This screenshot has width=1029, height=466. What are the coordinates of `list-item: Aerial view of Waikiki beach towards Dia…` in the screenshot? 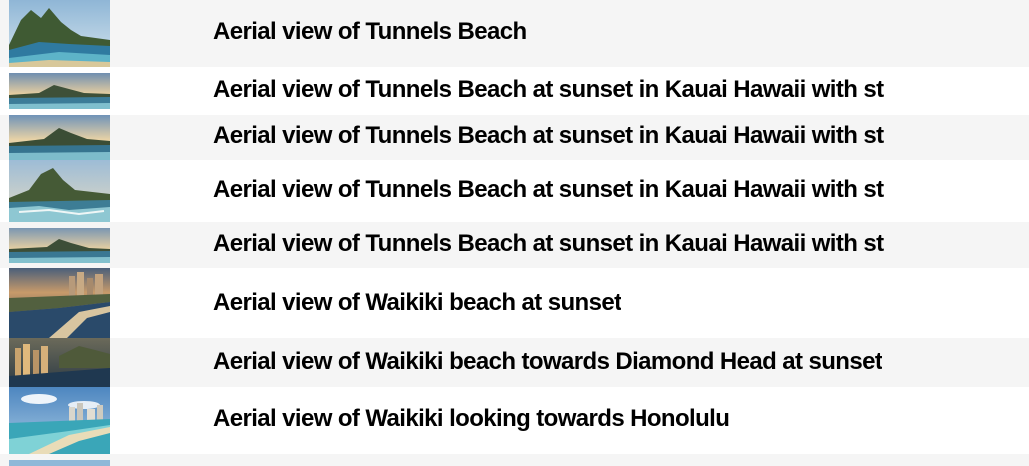 It's located at (514, 362).